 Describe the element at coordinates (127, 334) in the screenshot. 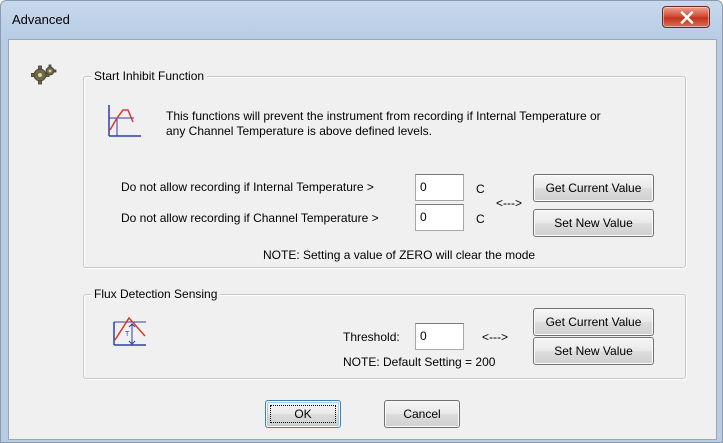

I see `svg-text: T` at that location.